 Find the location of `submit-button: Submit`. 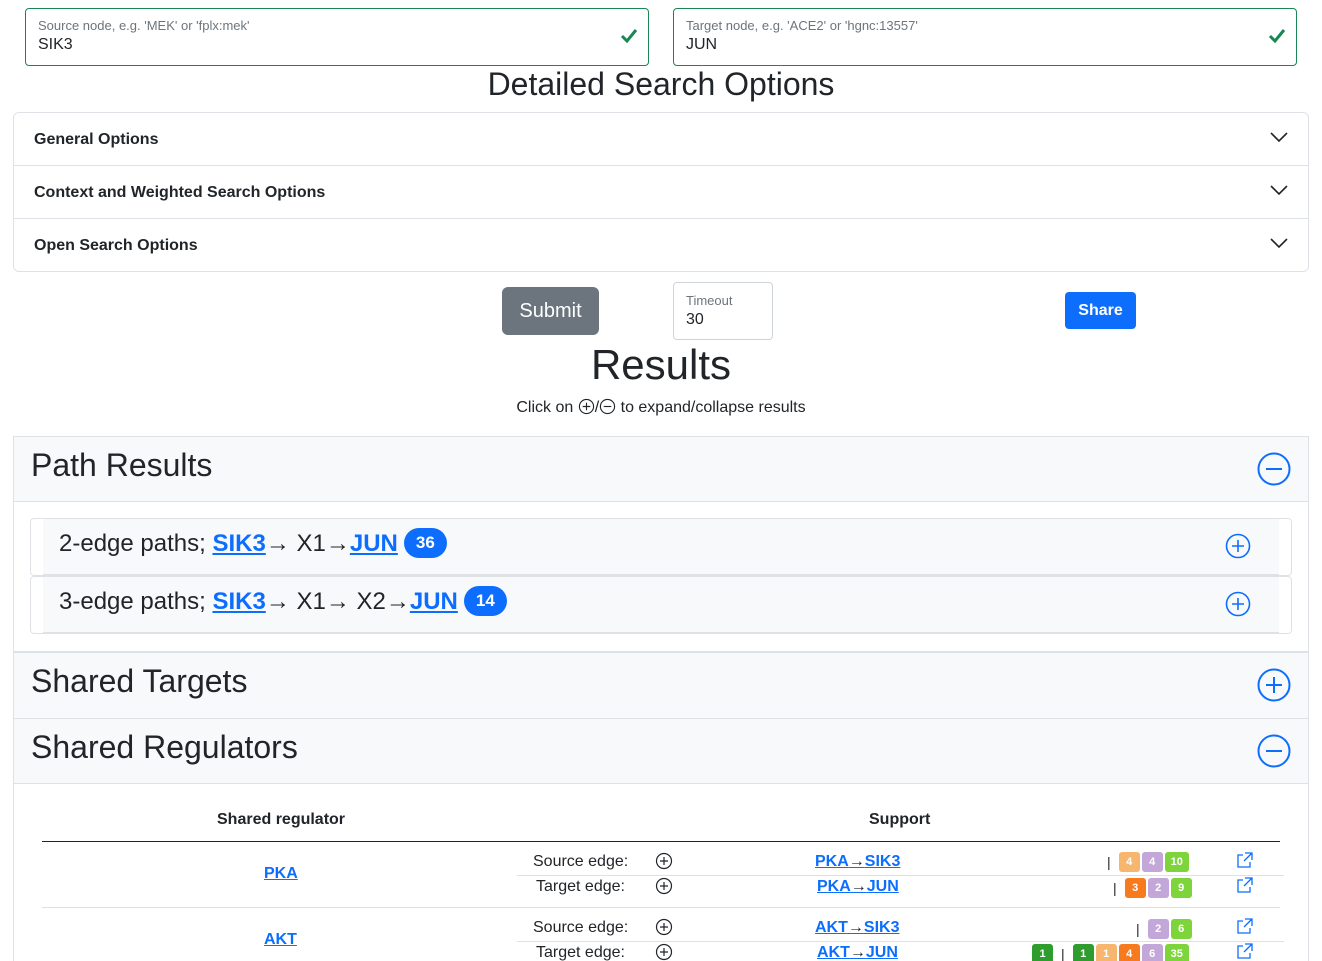

submit-button: Submit is located at coordinates (550, 311).